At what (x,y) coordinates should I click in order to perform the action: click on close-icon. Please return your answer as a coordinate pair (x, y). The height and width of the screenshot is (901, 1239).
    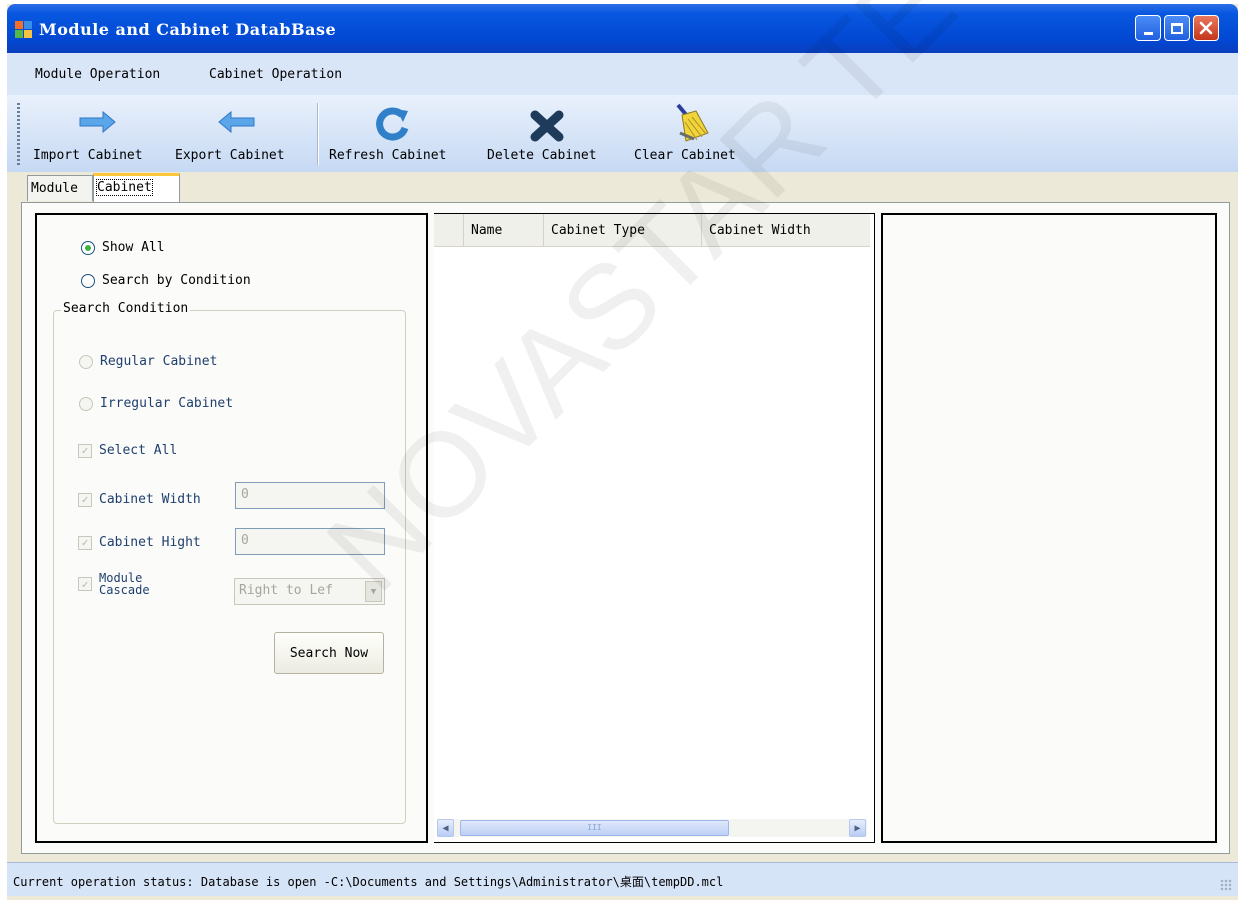
    Looking at the image, I should click on (1206, 28).